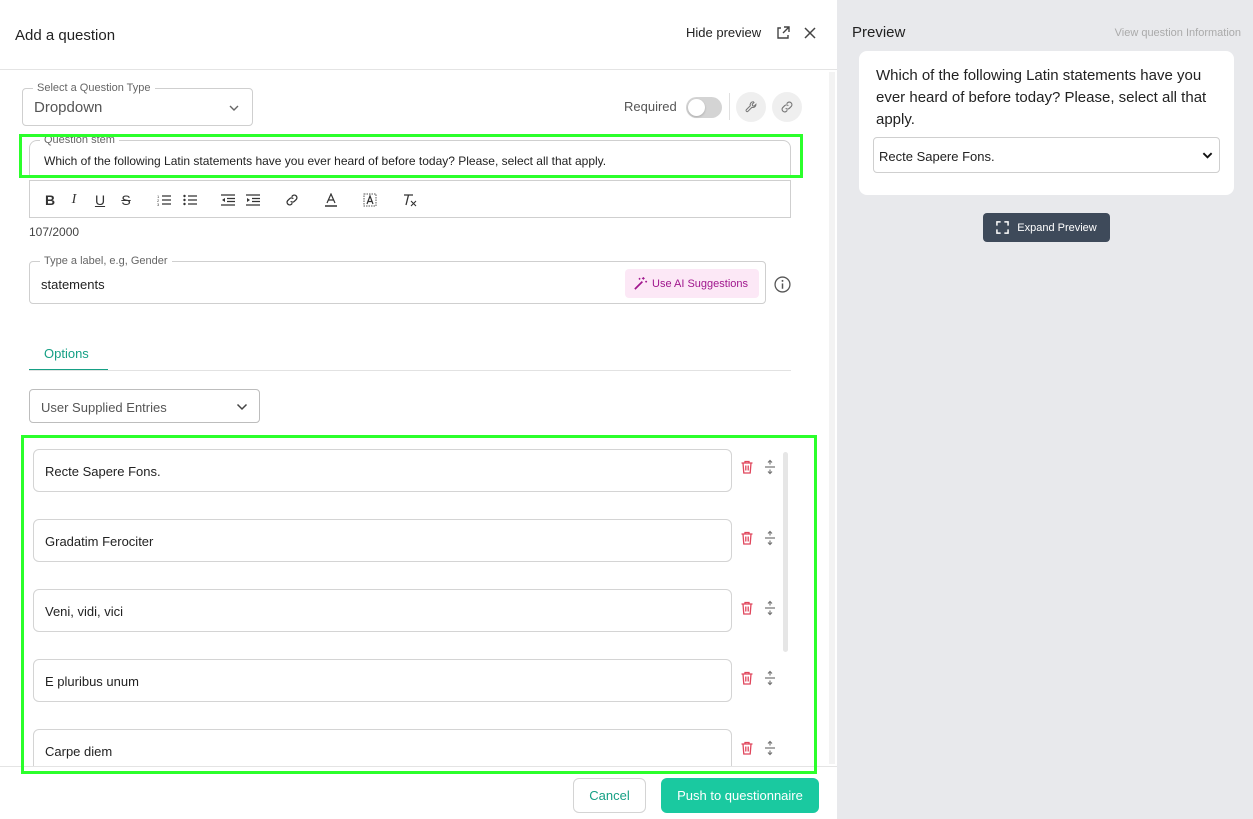  What do you see at coordinates (937, 156) in the screenshot?
I see `preview-dropdown-value: Recte Sapere Fons.` at bounding box center [937, 156].